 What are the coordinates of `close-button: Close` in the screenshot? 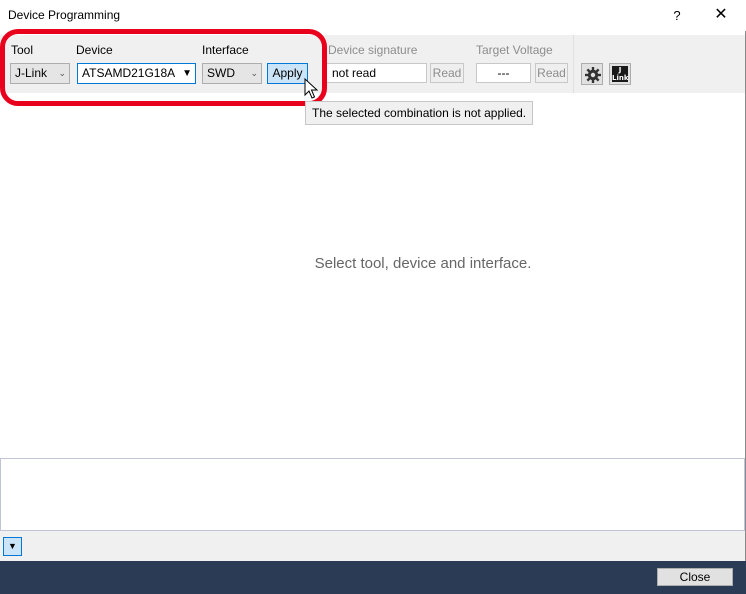 It's located at (695, 577).